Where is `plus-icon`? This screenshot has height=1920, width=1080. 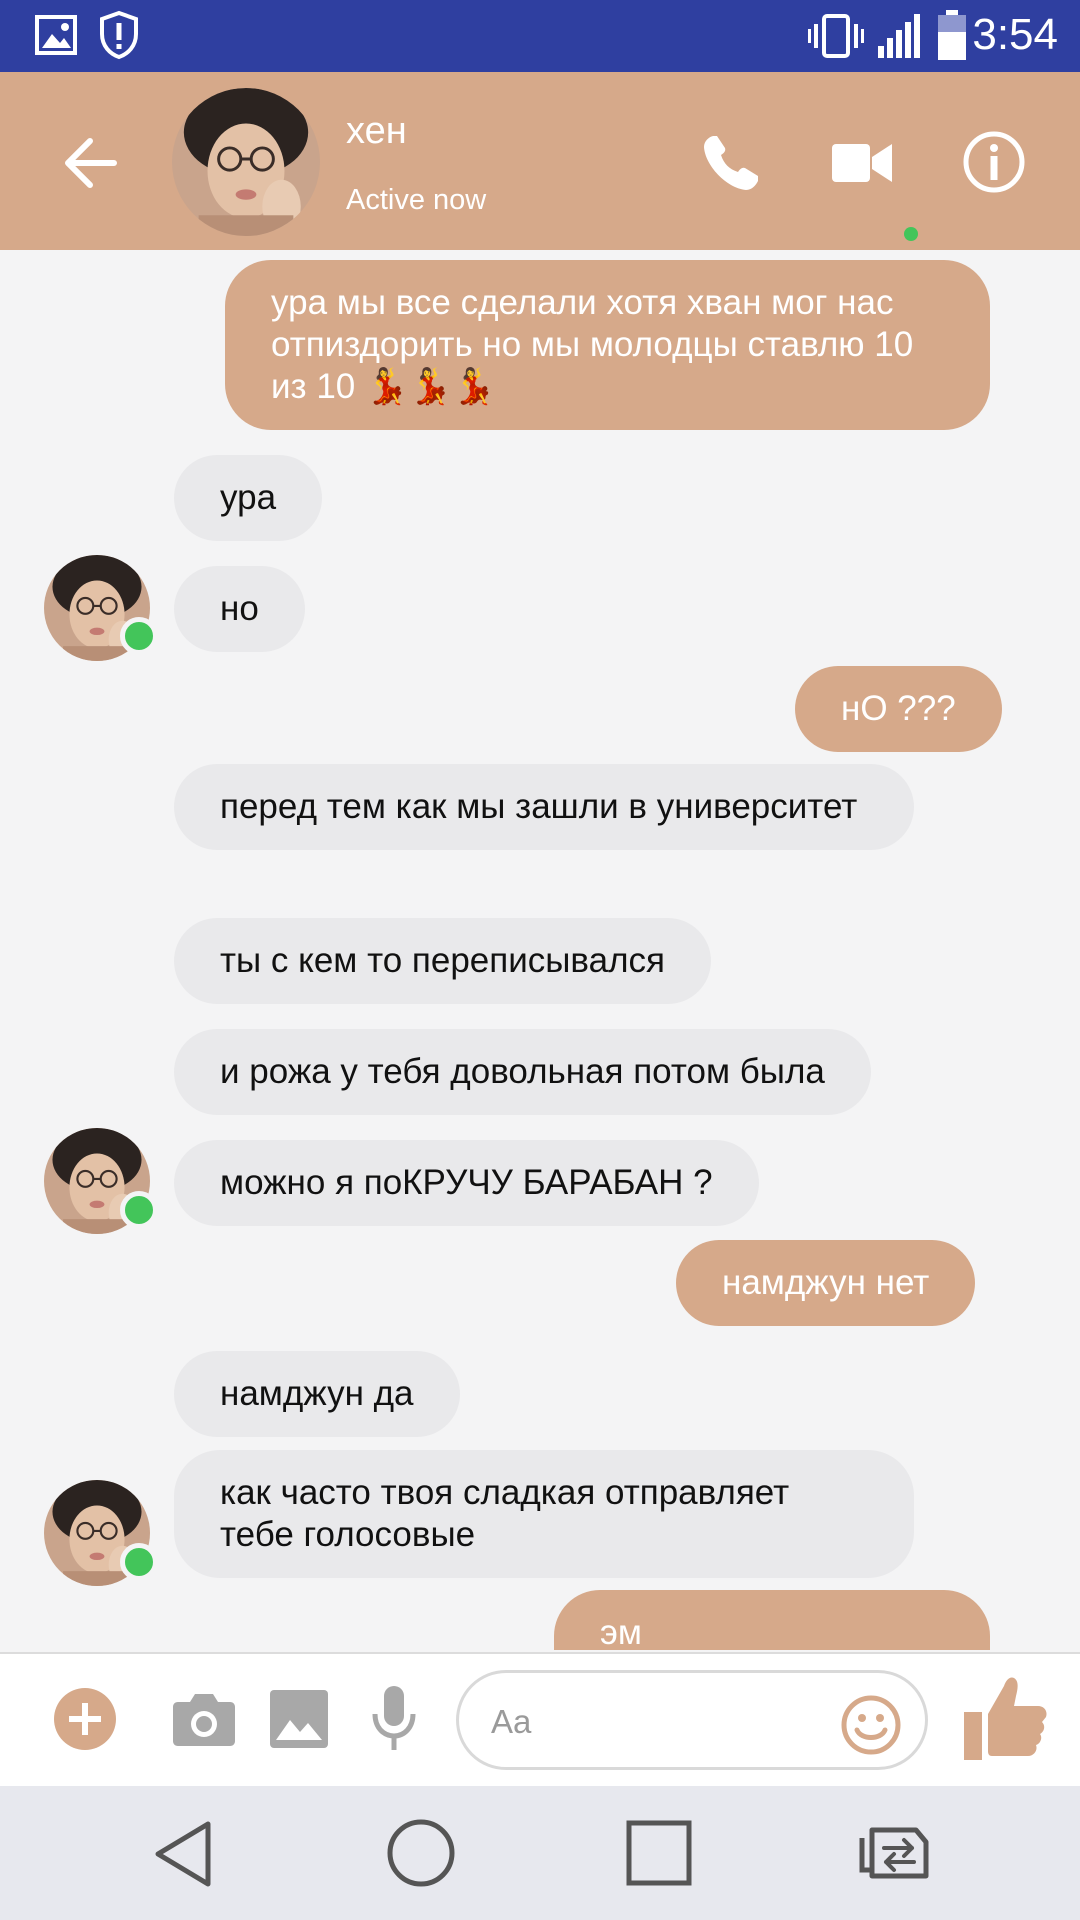
plus-icon is located at coordinates (85, 1719).